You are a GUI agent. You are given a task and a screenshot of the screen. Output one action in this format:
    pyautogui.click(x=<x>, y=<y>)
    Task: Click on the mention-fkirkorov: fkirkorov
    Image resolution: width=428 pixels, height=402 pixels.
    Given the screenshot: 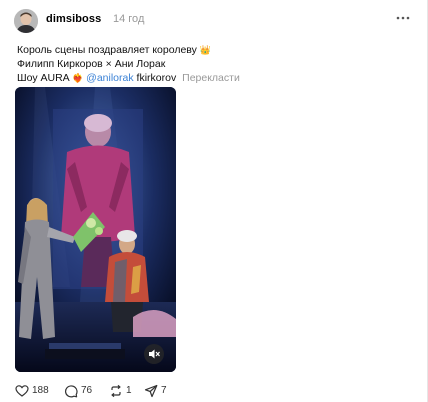 What is the action you would take?
    pyautogui.click(x=157, y=78)
    